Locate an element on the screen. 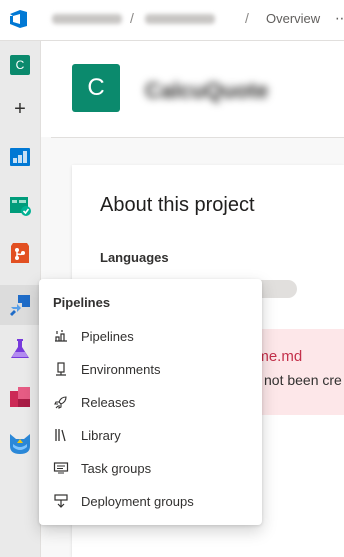 The width and height of the screenshot is (344, 557). test-plans-flask-icon is located at coordinates (20, 348).